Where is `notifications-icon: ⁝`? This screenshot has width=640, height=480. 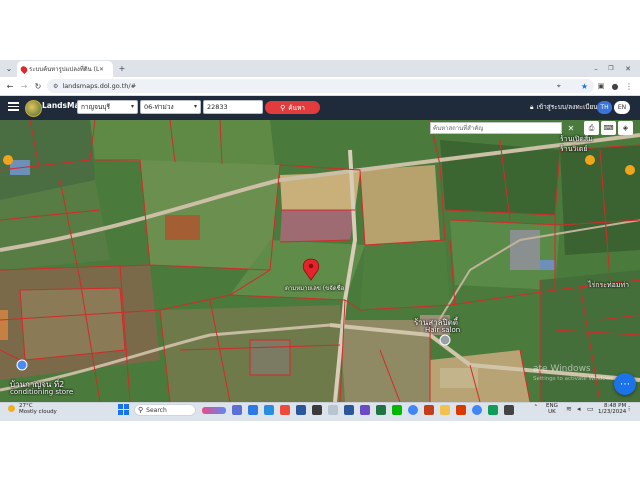 notifications-icon: ⁝ is located at coordinates (629, 409).